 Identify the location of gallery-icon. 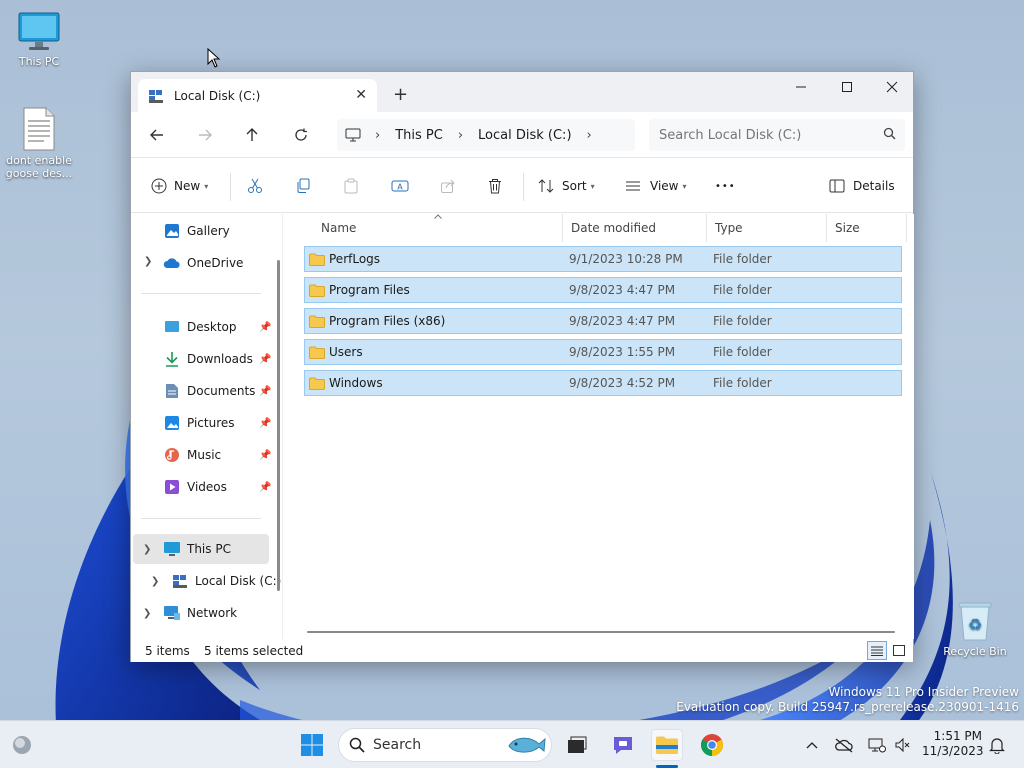
(172, 231).